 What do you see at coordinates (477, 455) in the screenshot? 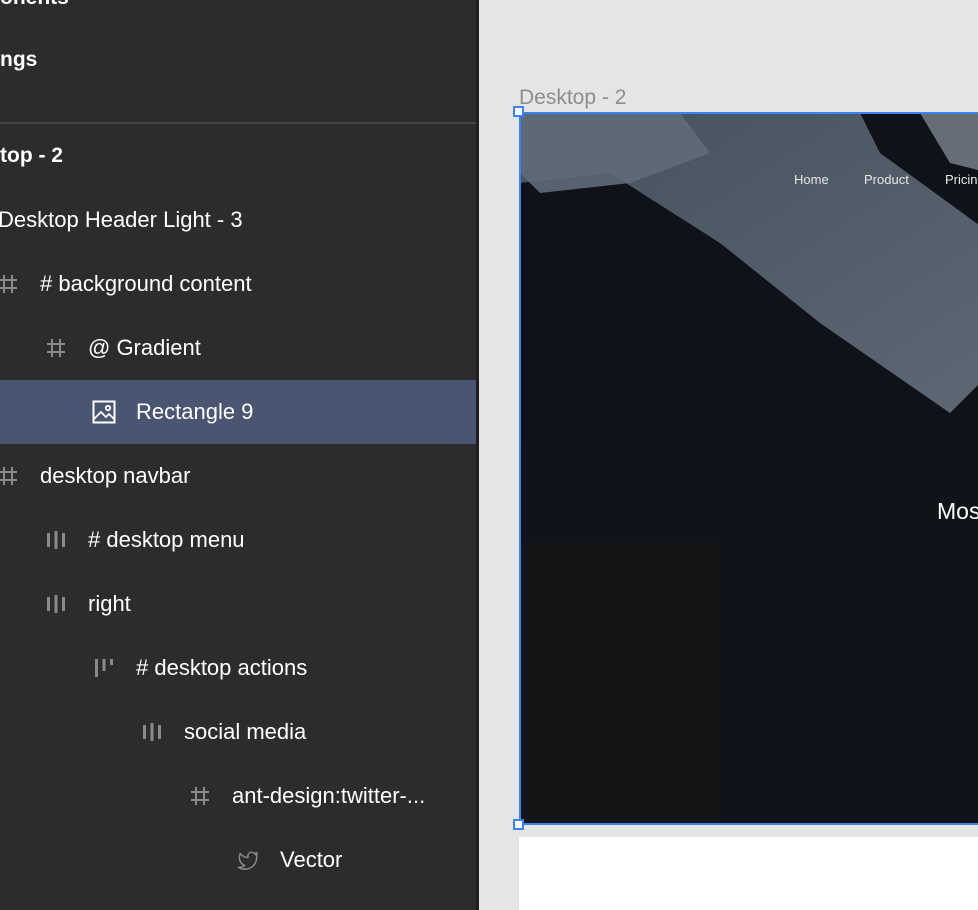
I see `panel-edge` at bounding box center [477, 455].